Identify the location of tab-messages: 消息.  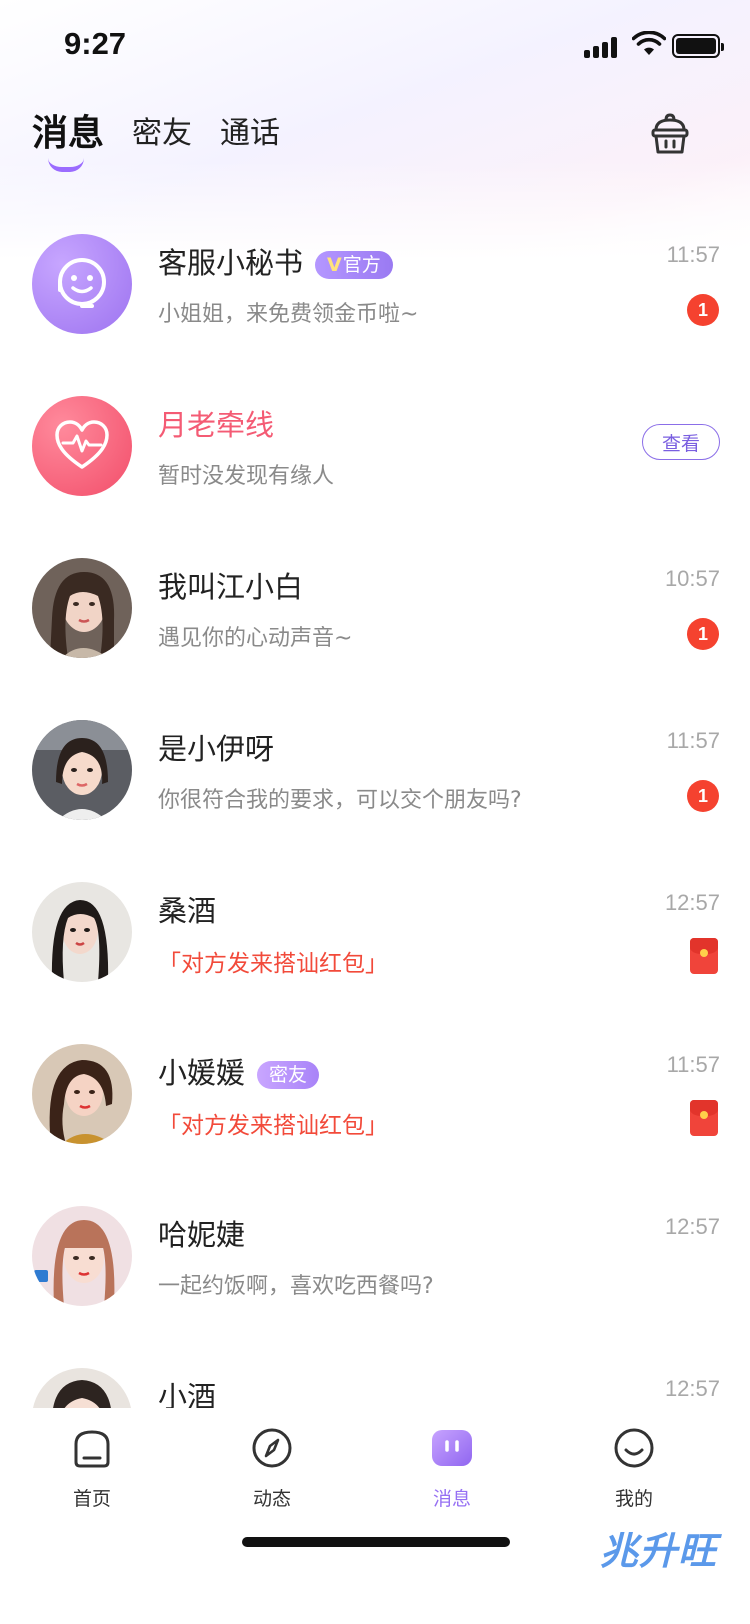
(68, 130).